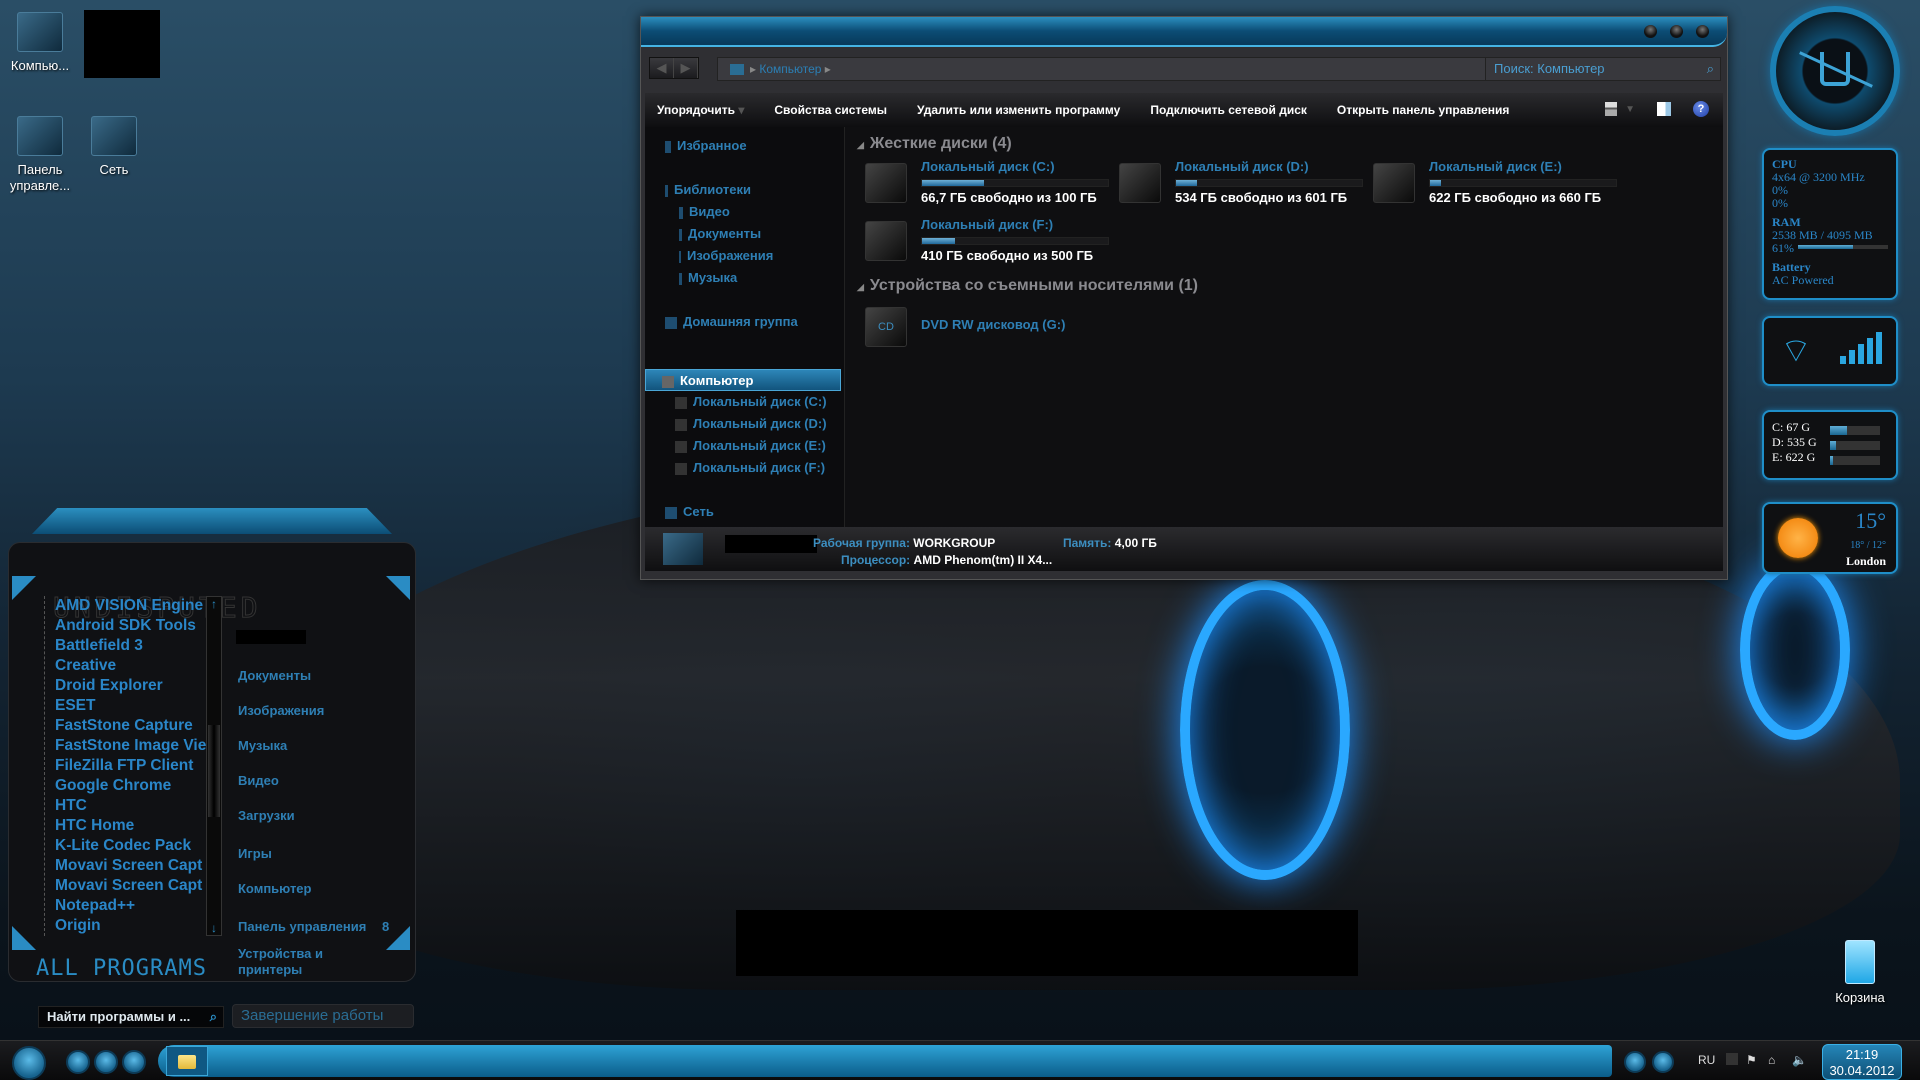 Image resolution: width=1920 pixels, height=1080 pixels. What do you see at coordinates (274, 888) in the screenshot?
I see `link-computer: Компьютер` at bounding box center [274, 888].